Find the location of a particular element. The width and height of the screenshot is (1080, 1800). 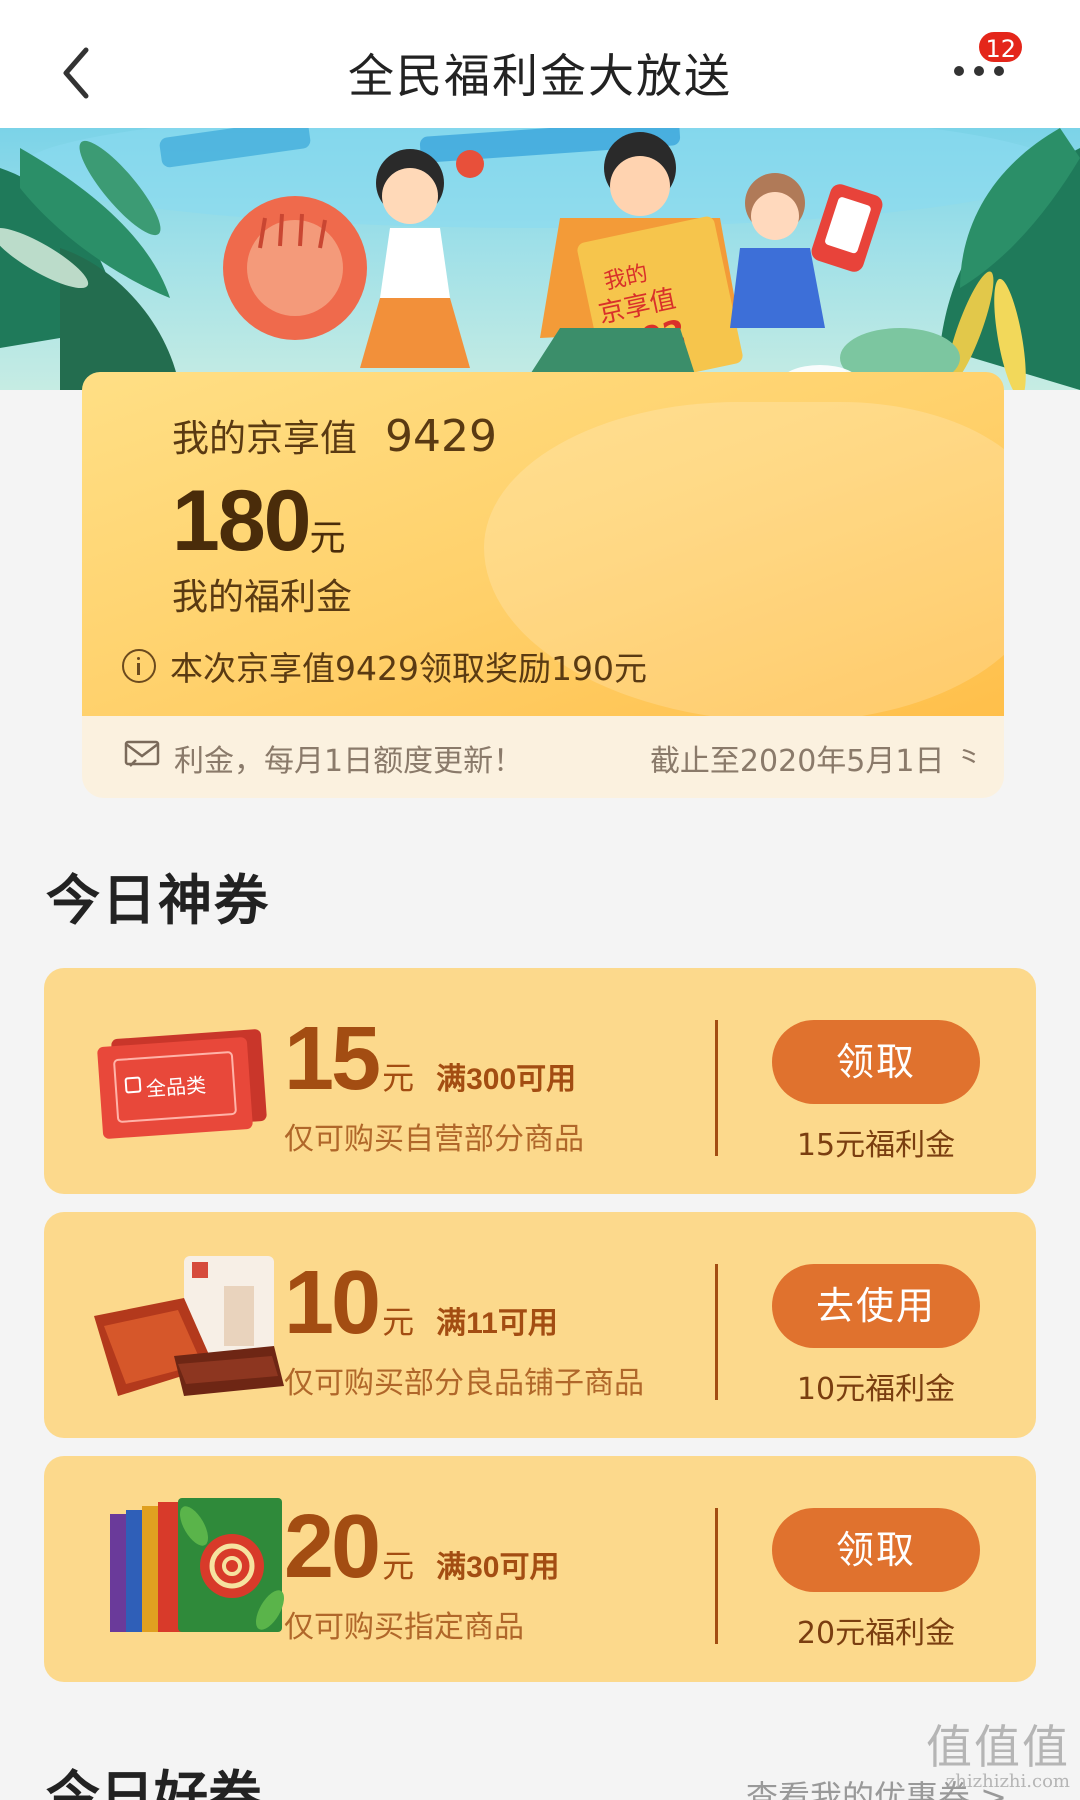

coupon-card: 20 元满30可用 仅可购买指定商品 领取 20元福利金 is located at coordinates (540, 1569).